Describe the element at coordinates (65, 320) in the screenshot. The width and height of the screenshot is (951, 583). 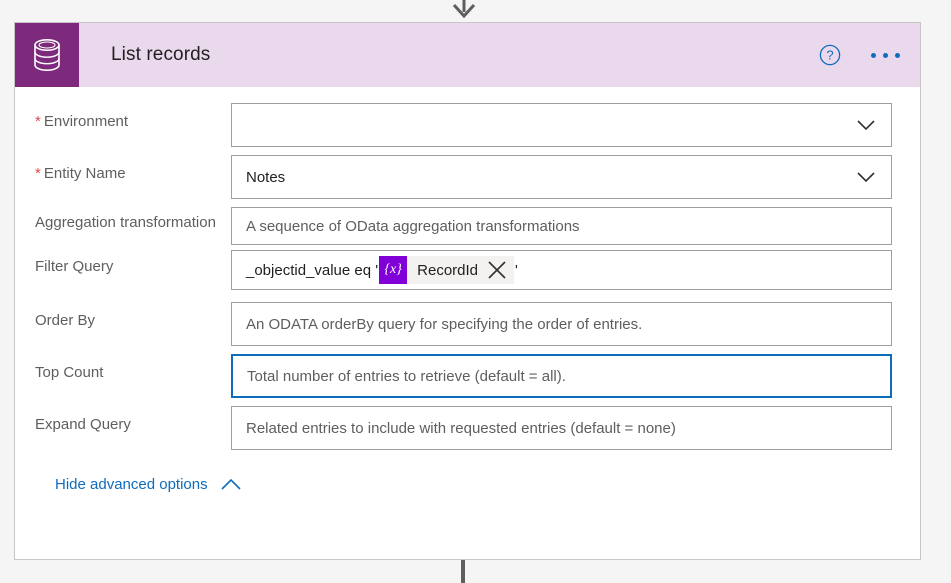
I see `field-label-order-by: Order By` at that location.